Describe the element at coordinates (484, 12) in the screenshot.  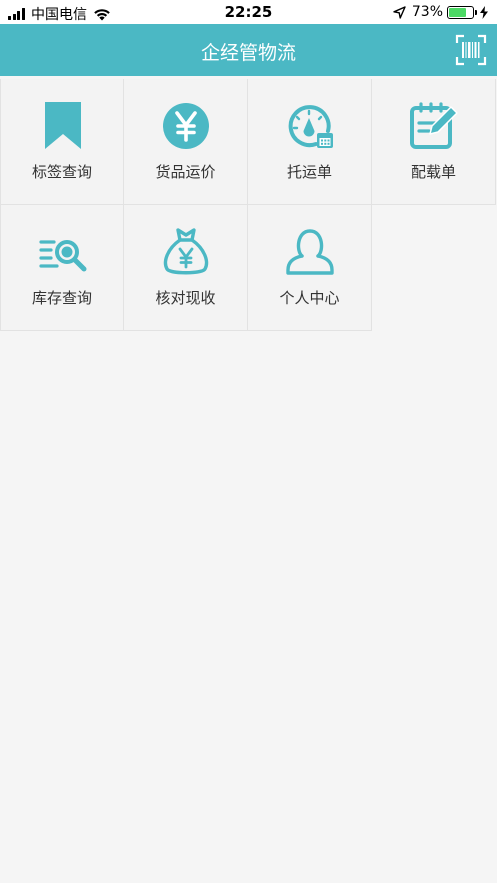
I see `charging-bolt-icon` at that location.